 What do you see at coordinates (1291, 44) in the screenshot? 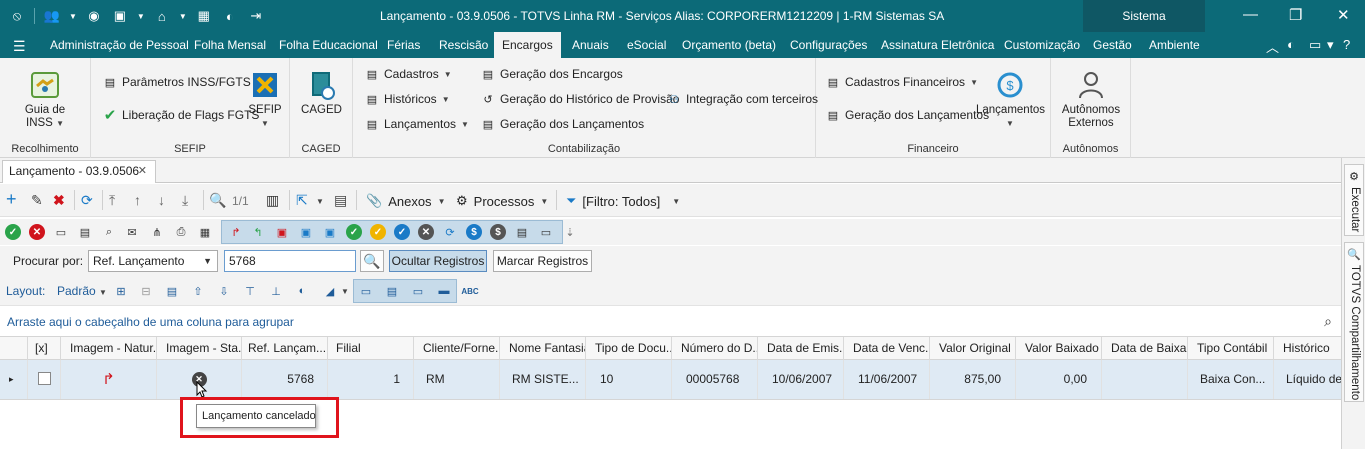
I see `globe-icon: ◐` at bounding box center [1291, 44].